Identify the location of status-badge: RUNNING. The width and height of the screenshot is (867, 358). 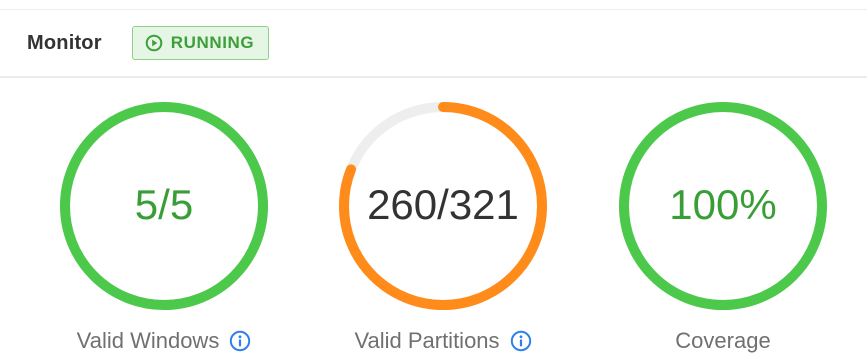
(200, 43).